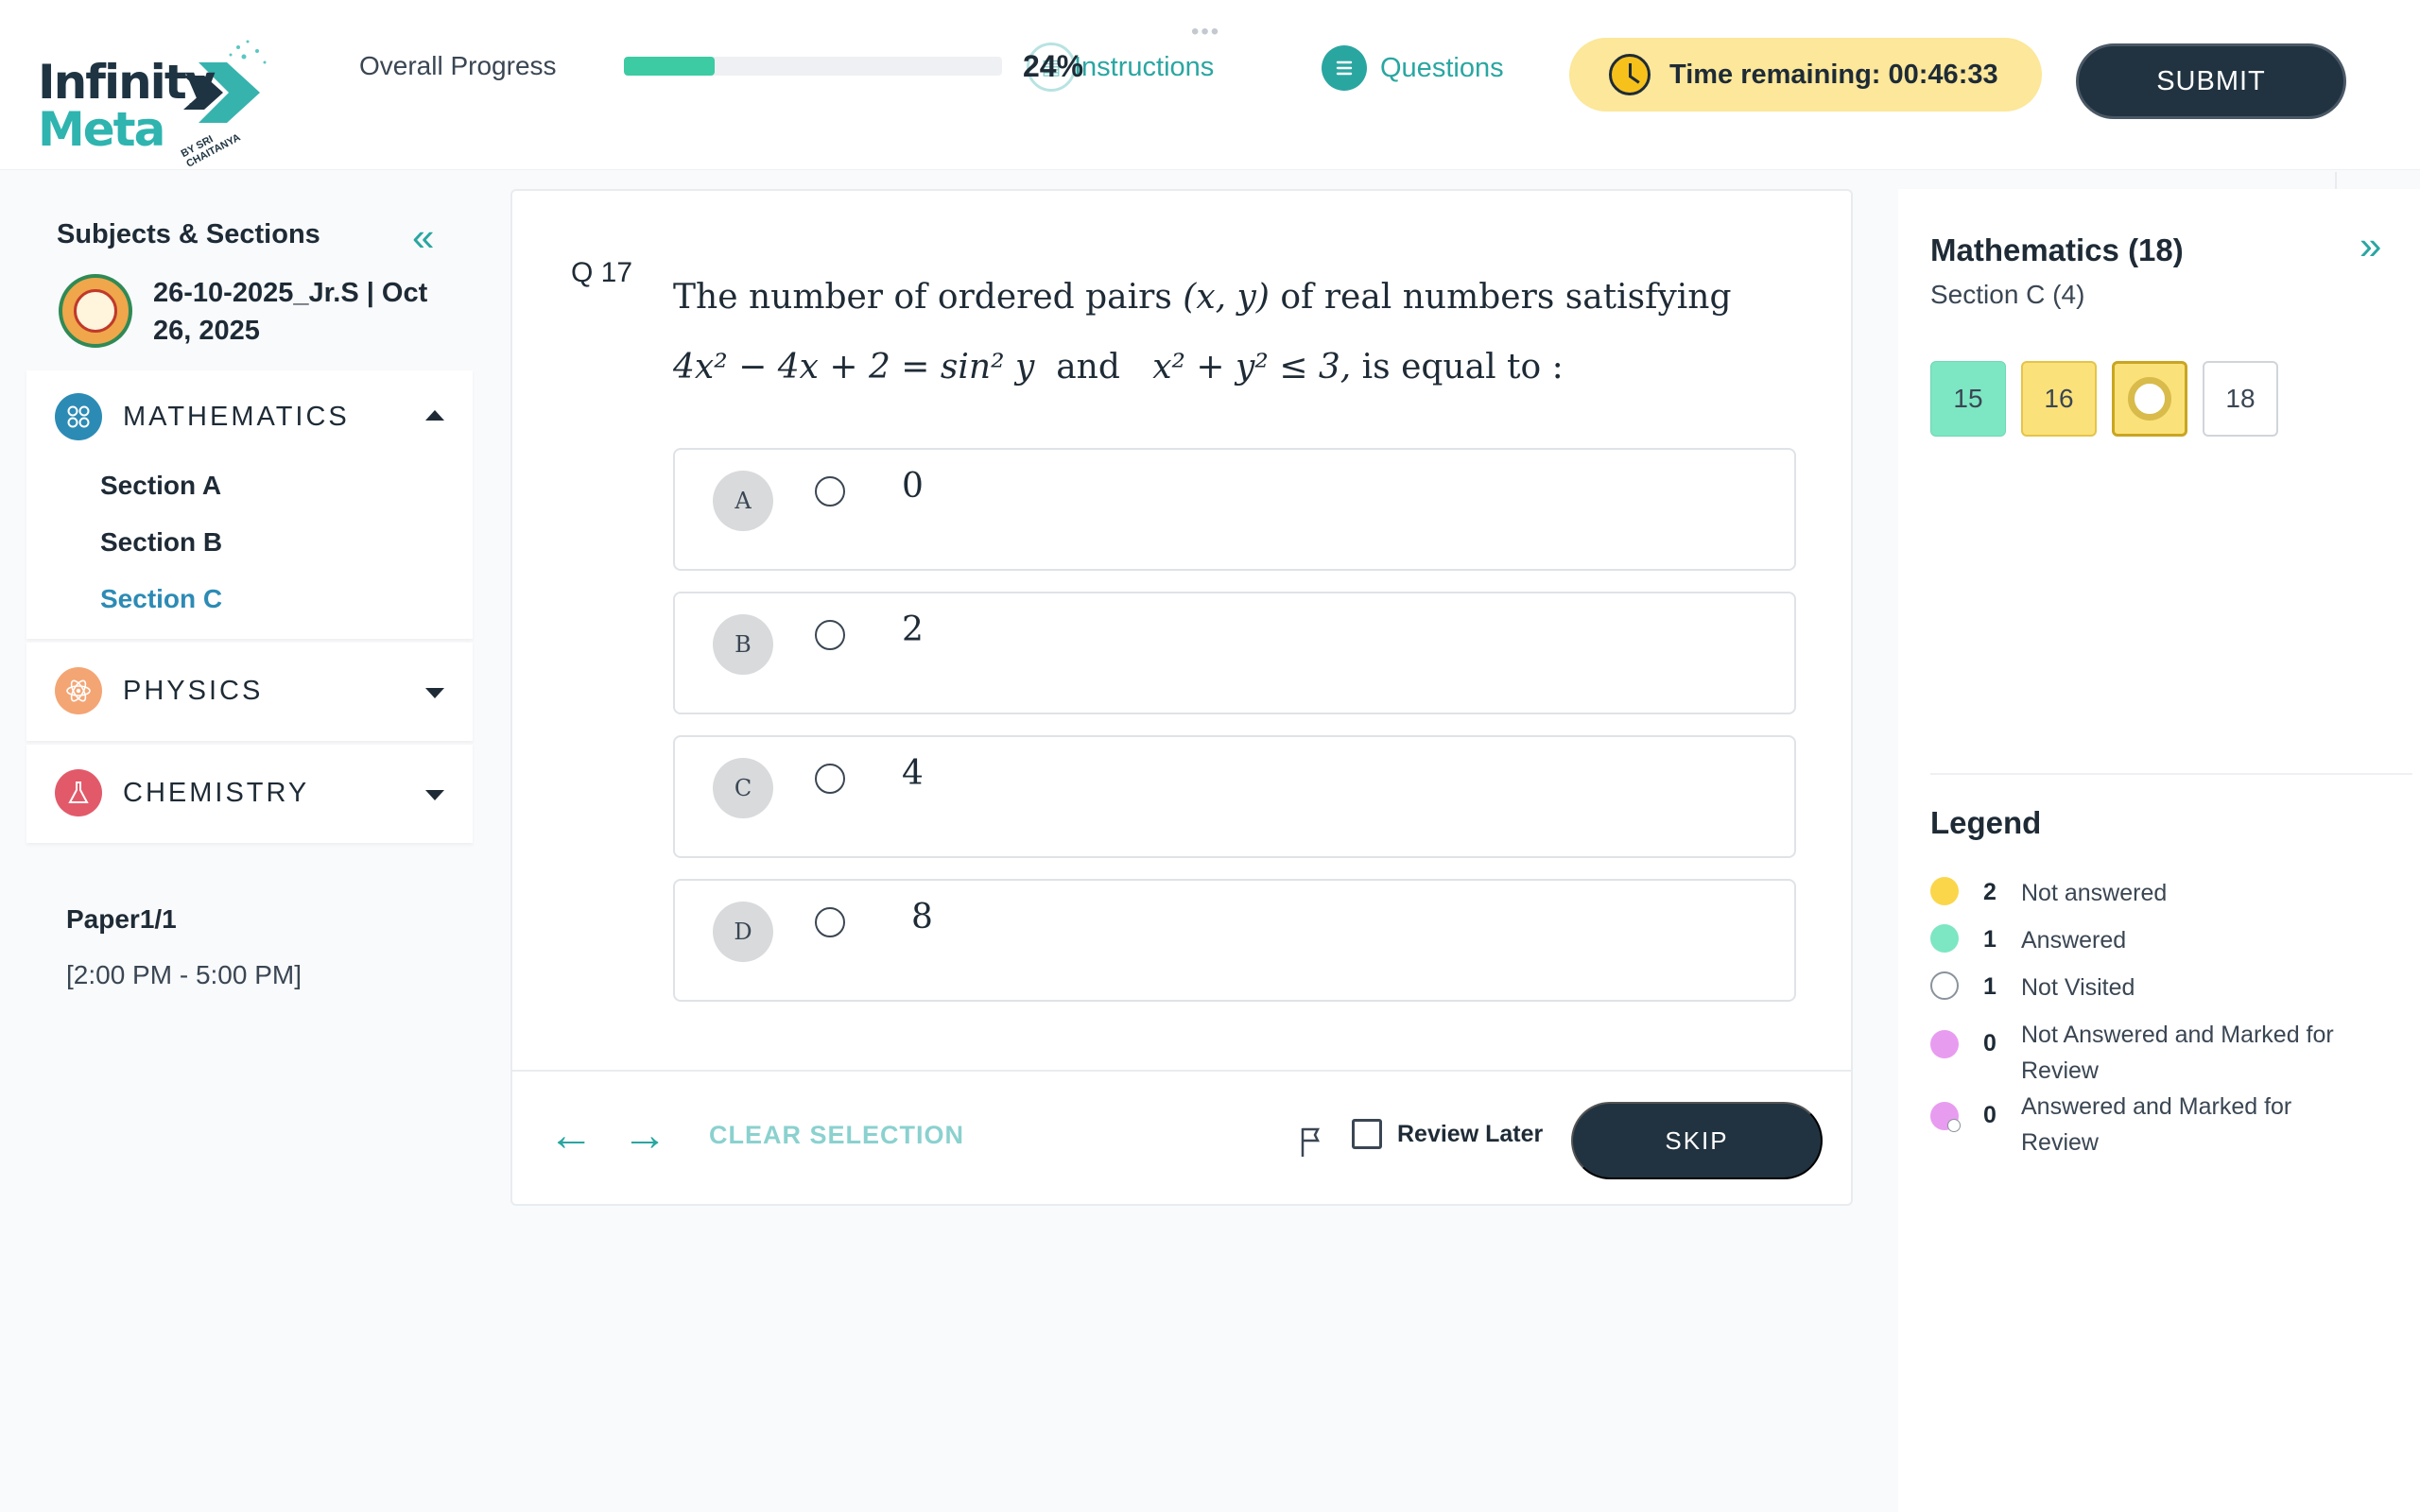 The width and height of the screenshot is (2420, 1512). What do you see at coordinates (2078, 987) in the screenshot?
I see `legend-label: Not Visited` at bounding box center [2078, 987].